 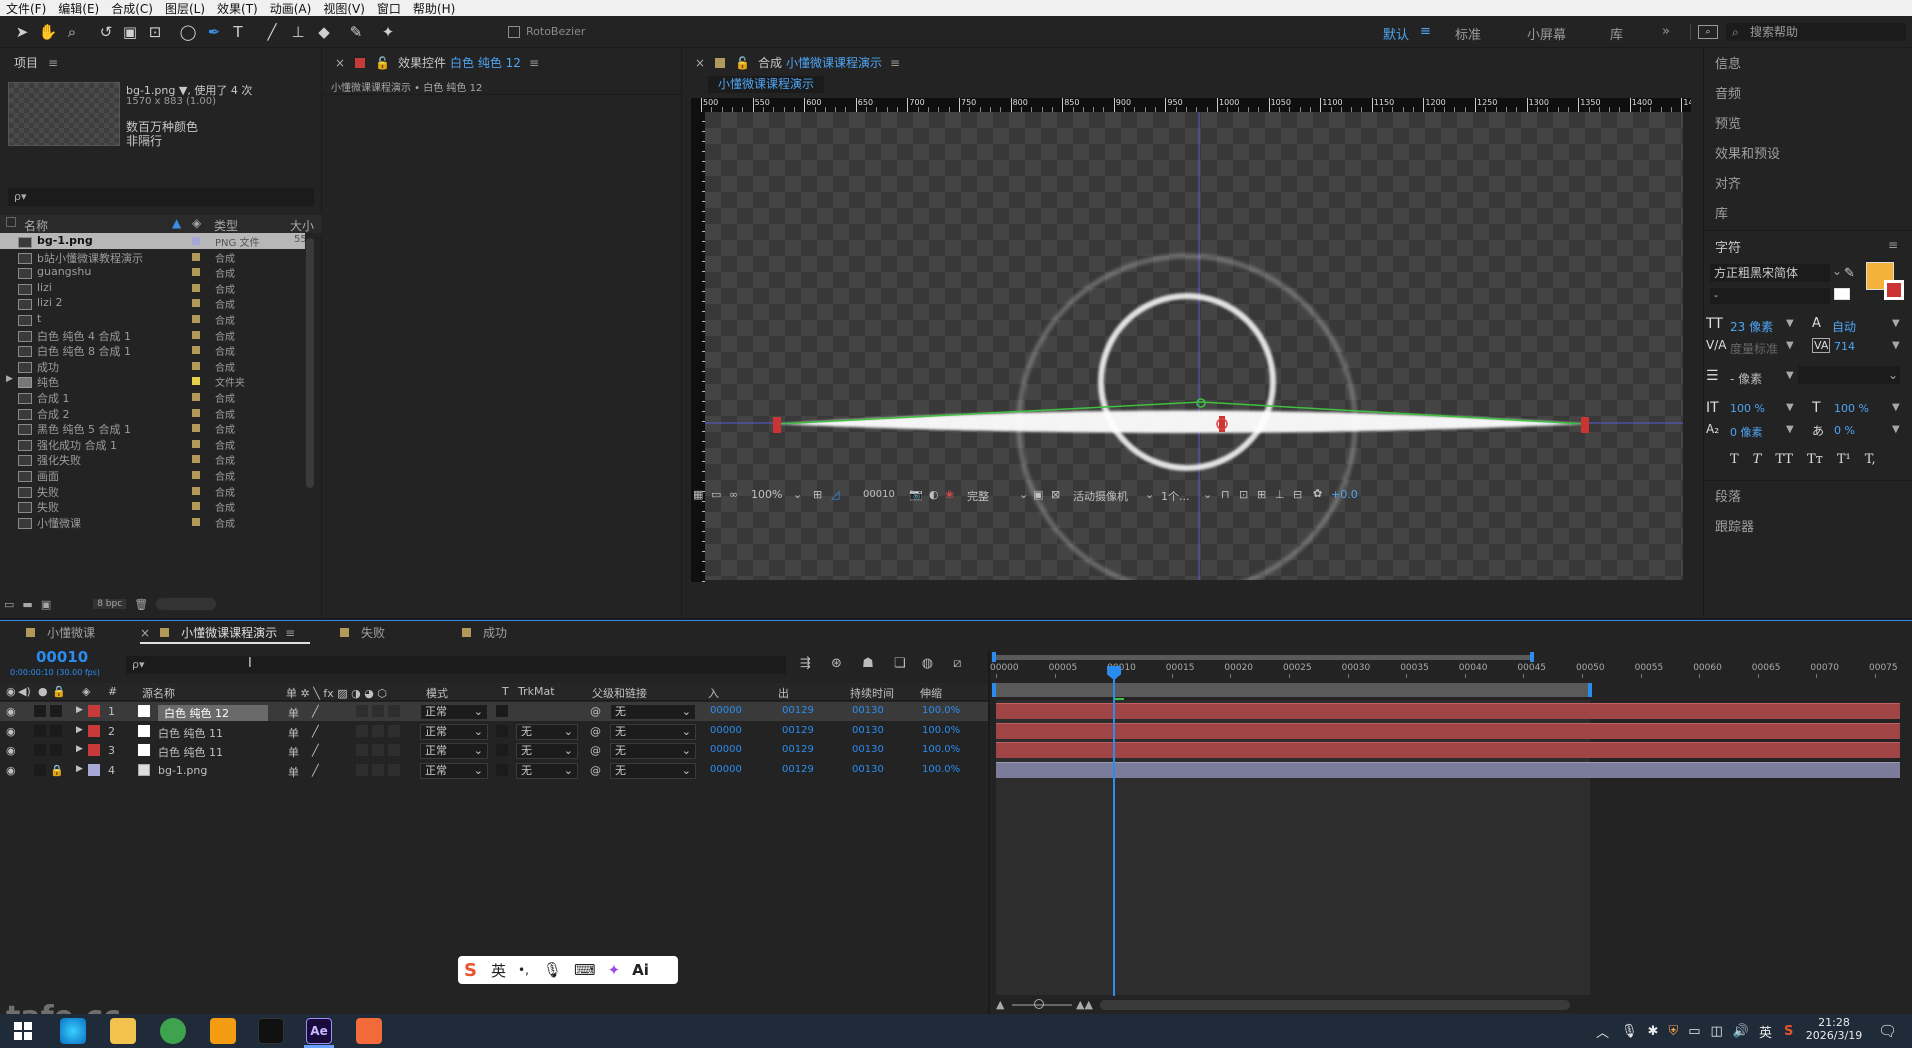 I want to click on target-region-icon: ▣, so click(x=1038, y=494).